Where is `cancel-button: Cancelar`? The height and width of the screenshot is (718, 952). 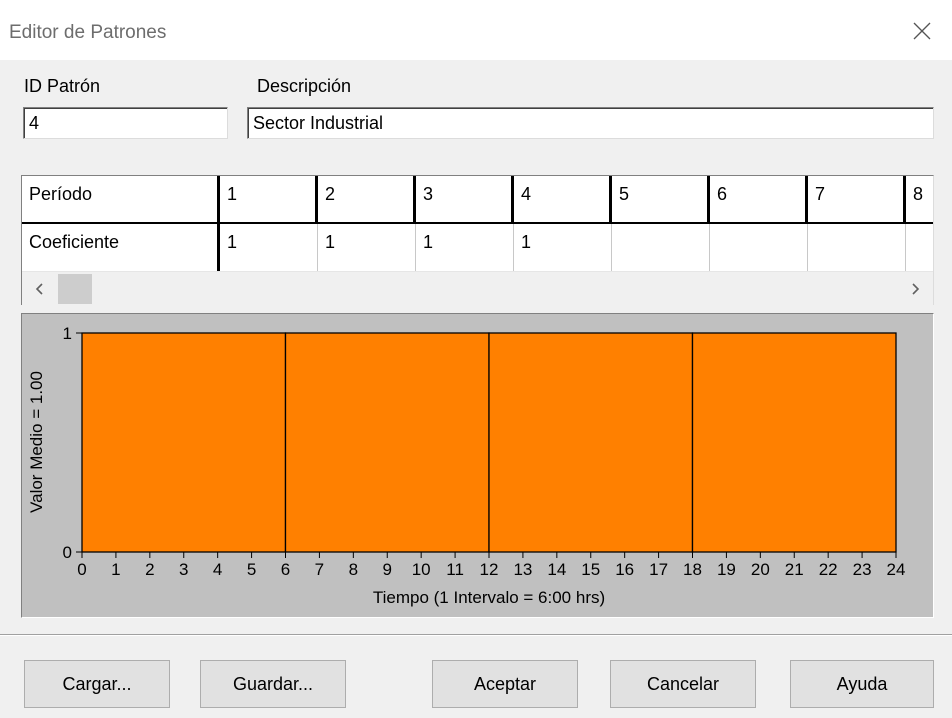
cancel-button: Cancelar is located at coordinates (683, 684).